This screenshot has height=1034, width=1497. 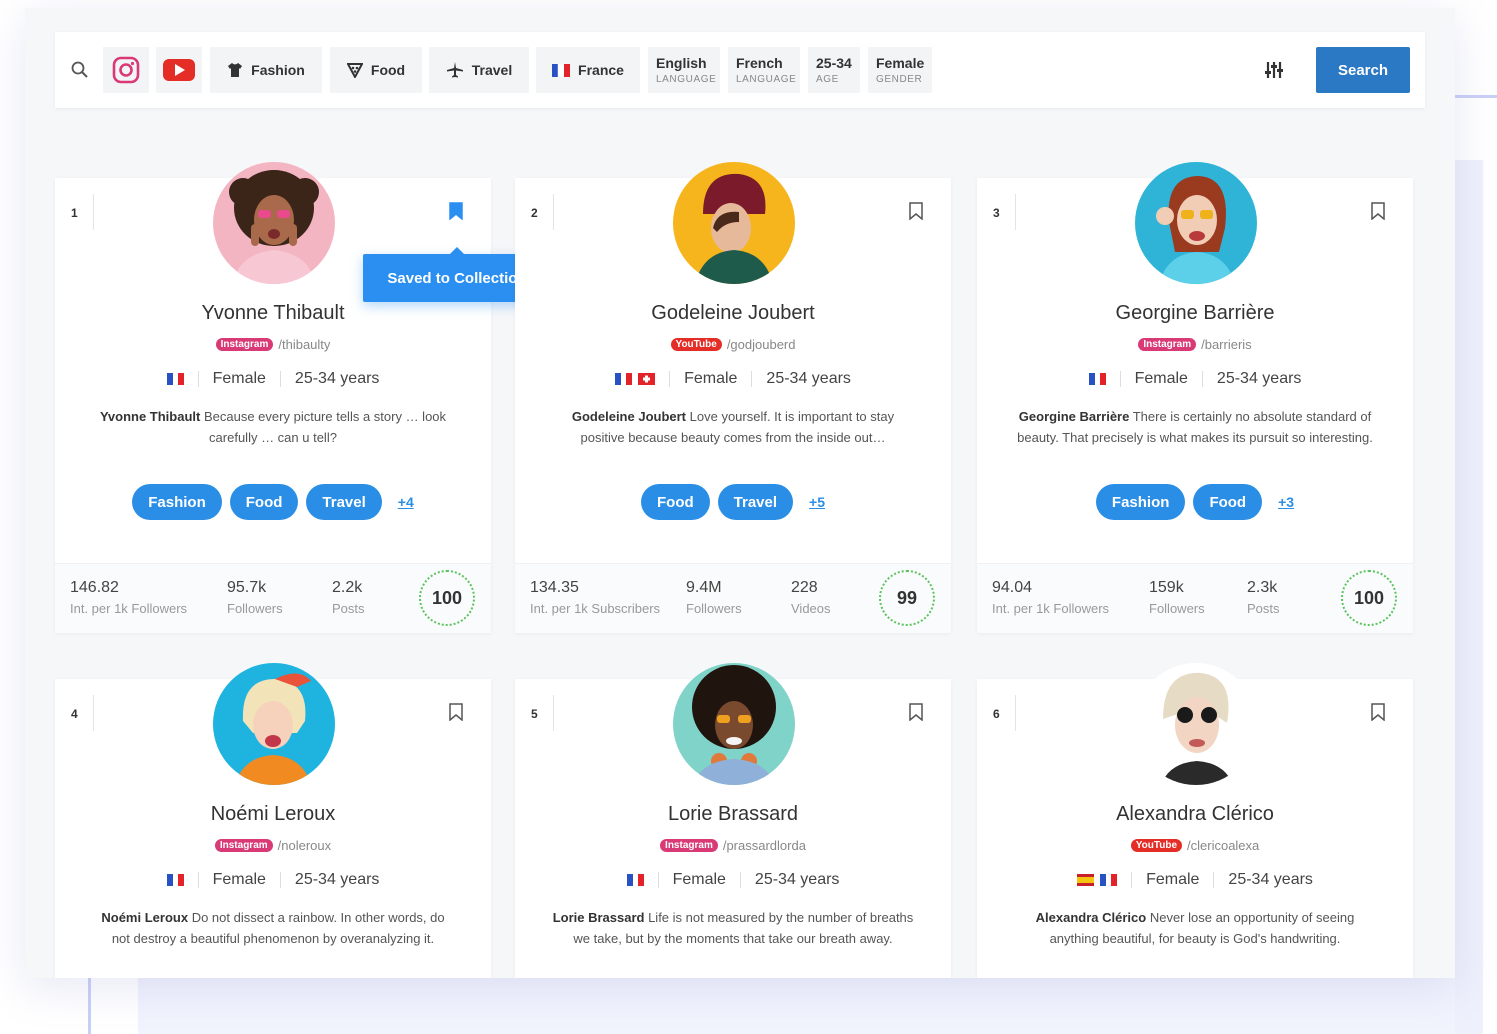 I want to click on youtube-filter-chip, so click(x=179, y=70).